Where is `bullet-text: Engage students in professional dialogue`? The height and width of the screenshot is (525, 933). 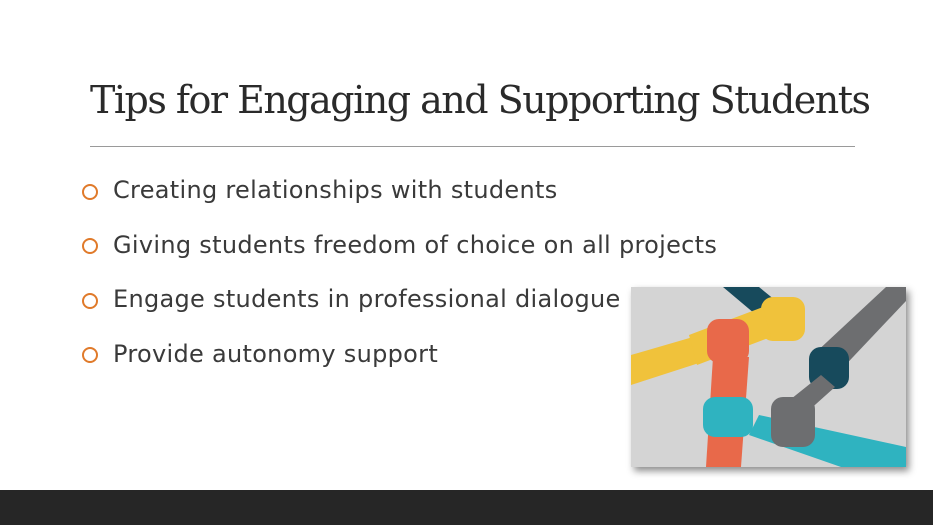 bullet-text: Engage students in professional dialogue is located at coordinates (367, 299).